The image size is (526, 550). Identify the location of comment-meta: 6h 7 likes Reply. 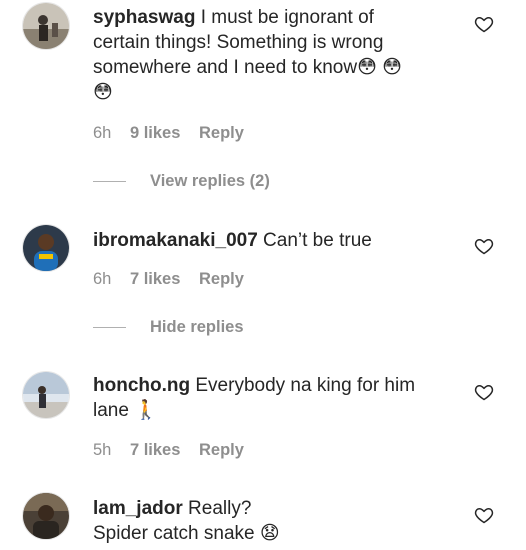
(175, 279).